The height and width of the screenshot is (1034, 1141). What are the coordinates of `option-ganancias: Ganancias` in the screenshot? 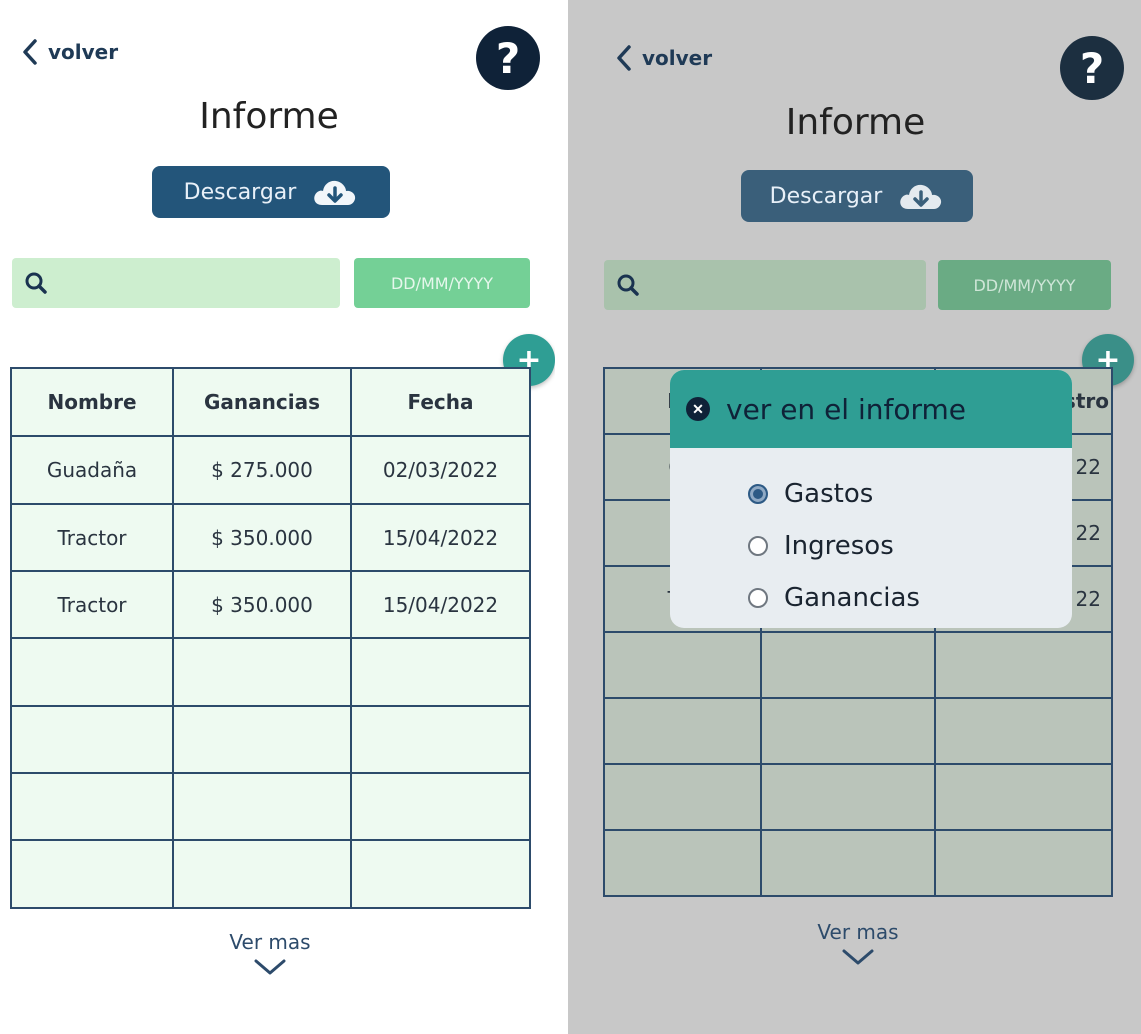 It's located at (910, 598).